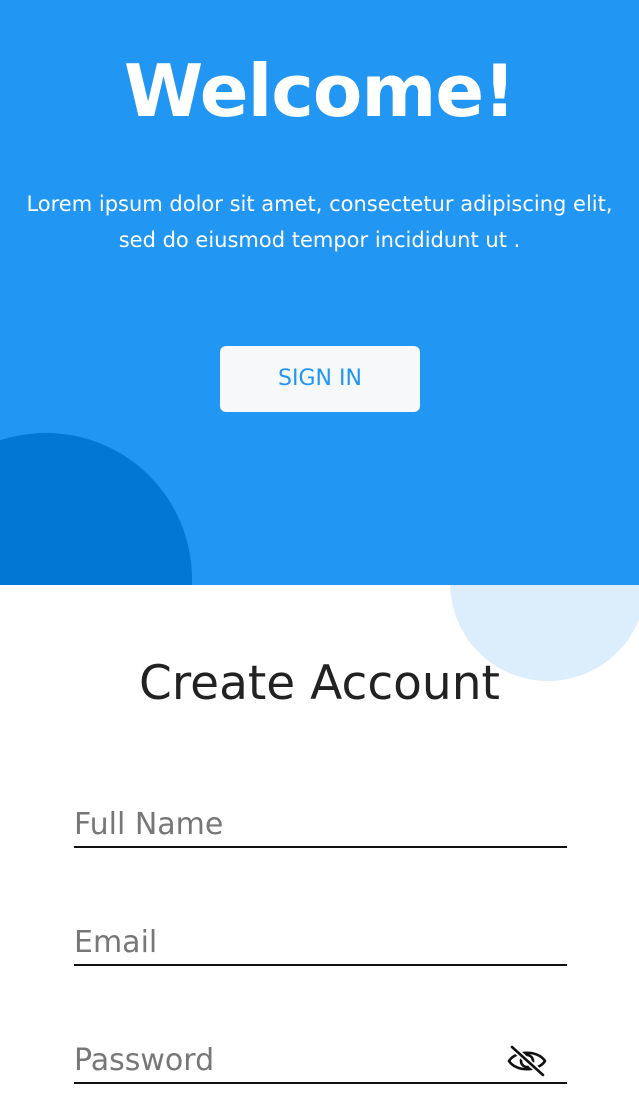 The height and width of the screenshot is (1101, 639). Describe the element at coordinates (527, 1061) in the screenshot. I see `eye-off-icon` at that location.